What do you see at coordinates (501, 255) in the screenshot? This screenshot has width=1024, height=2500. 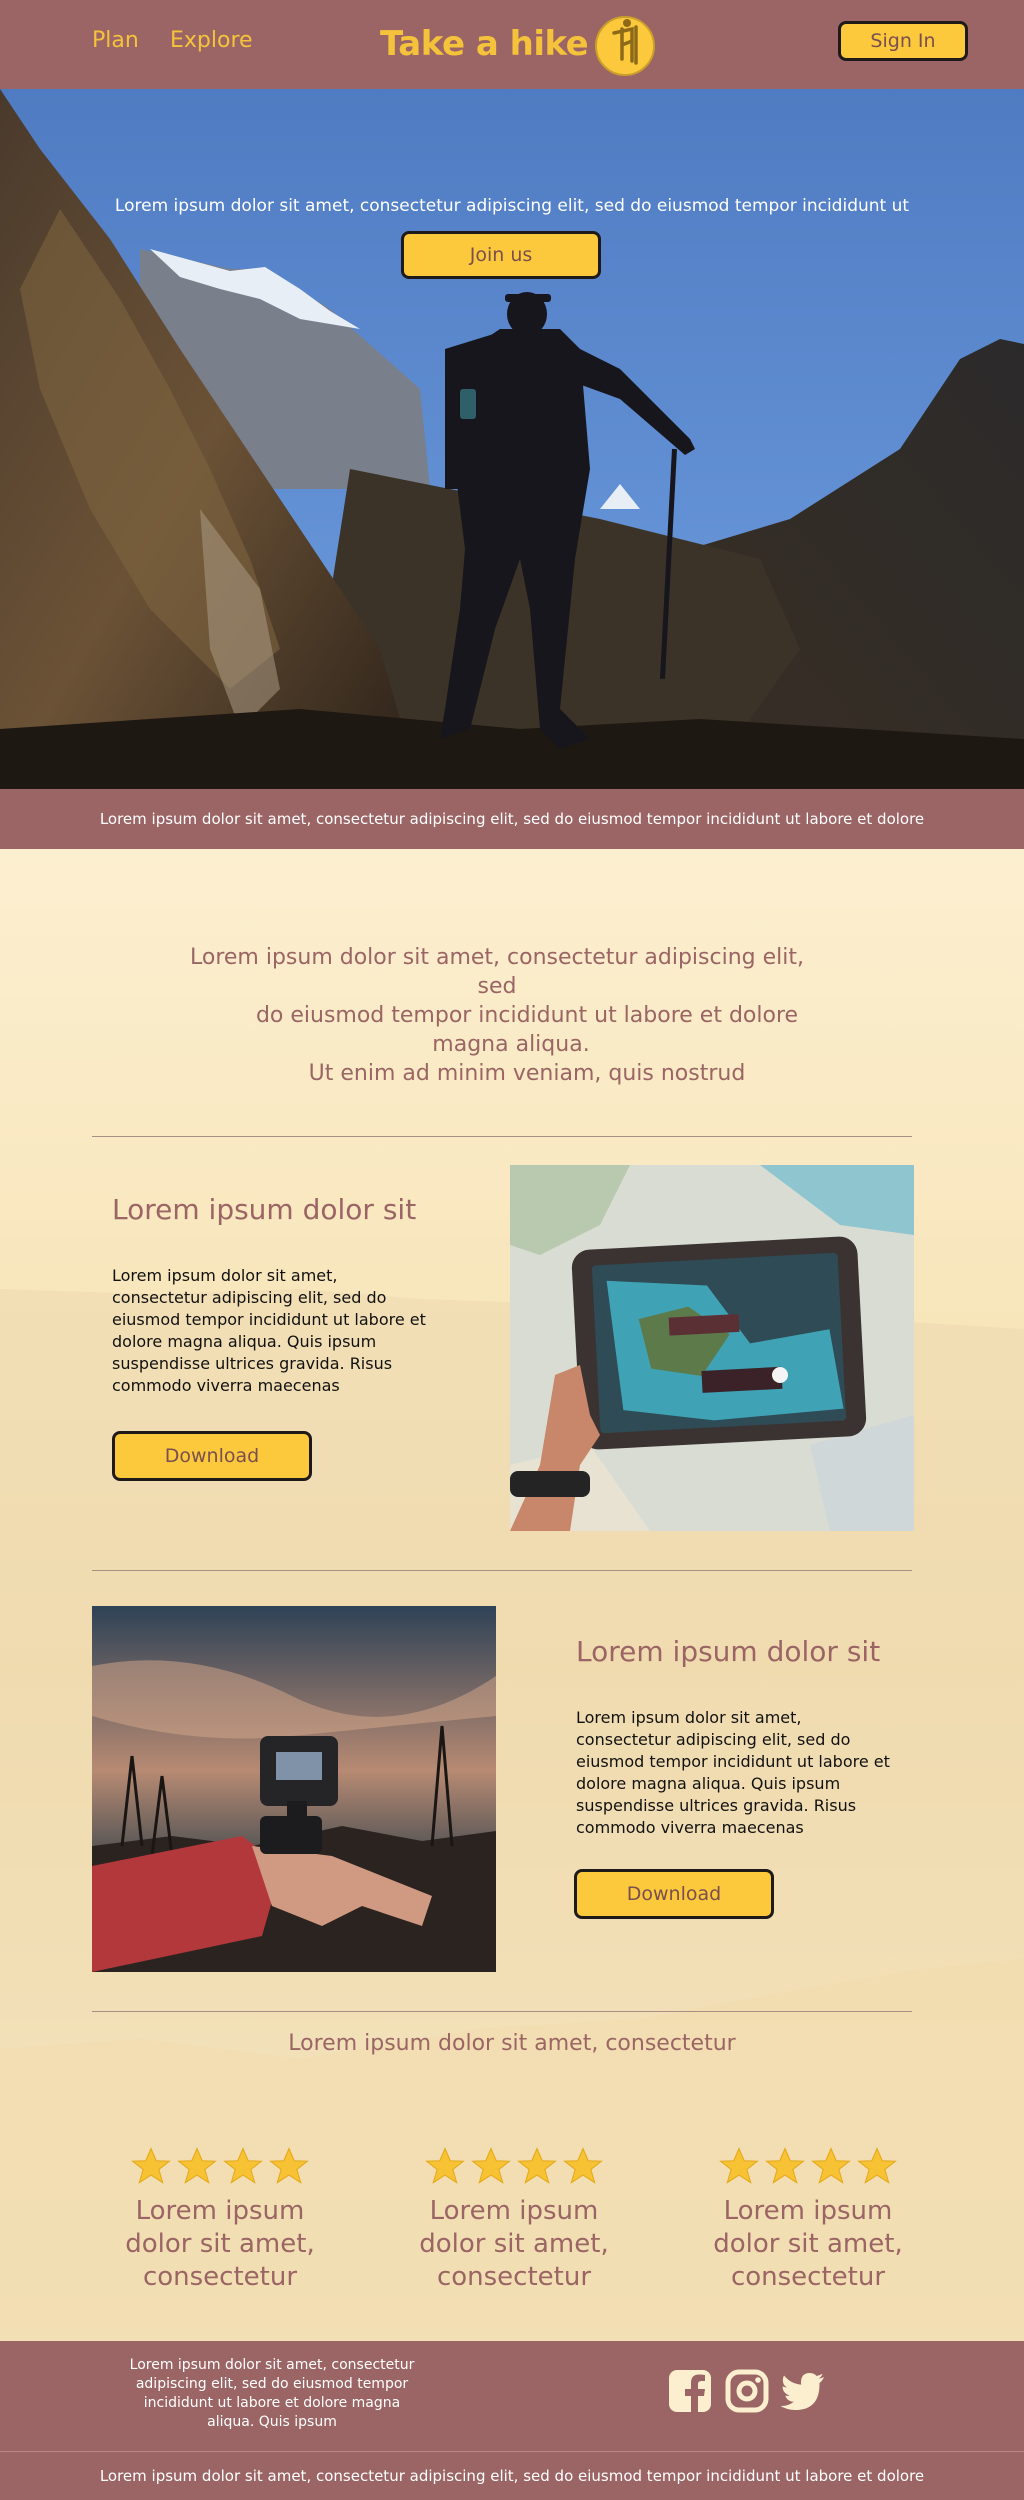 I see `join-us-button: Join us` at bounding box center [501, 255].